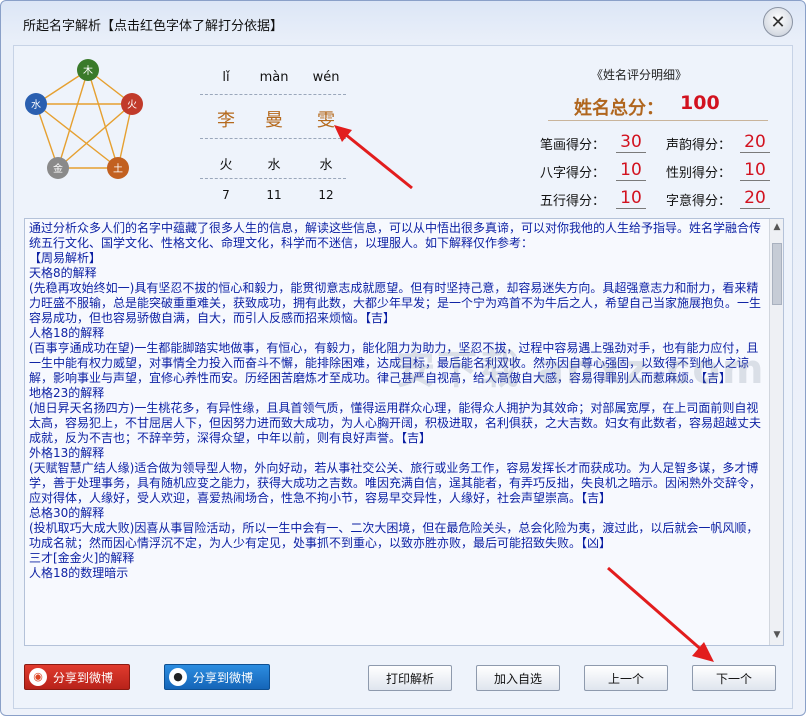 This screenshot has height=716, width=806. Describe the element at coordinates (67, 513) in the screenshot. I see `analysis-line: 总格30的解释` at that location.